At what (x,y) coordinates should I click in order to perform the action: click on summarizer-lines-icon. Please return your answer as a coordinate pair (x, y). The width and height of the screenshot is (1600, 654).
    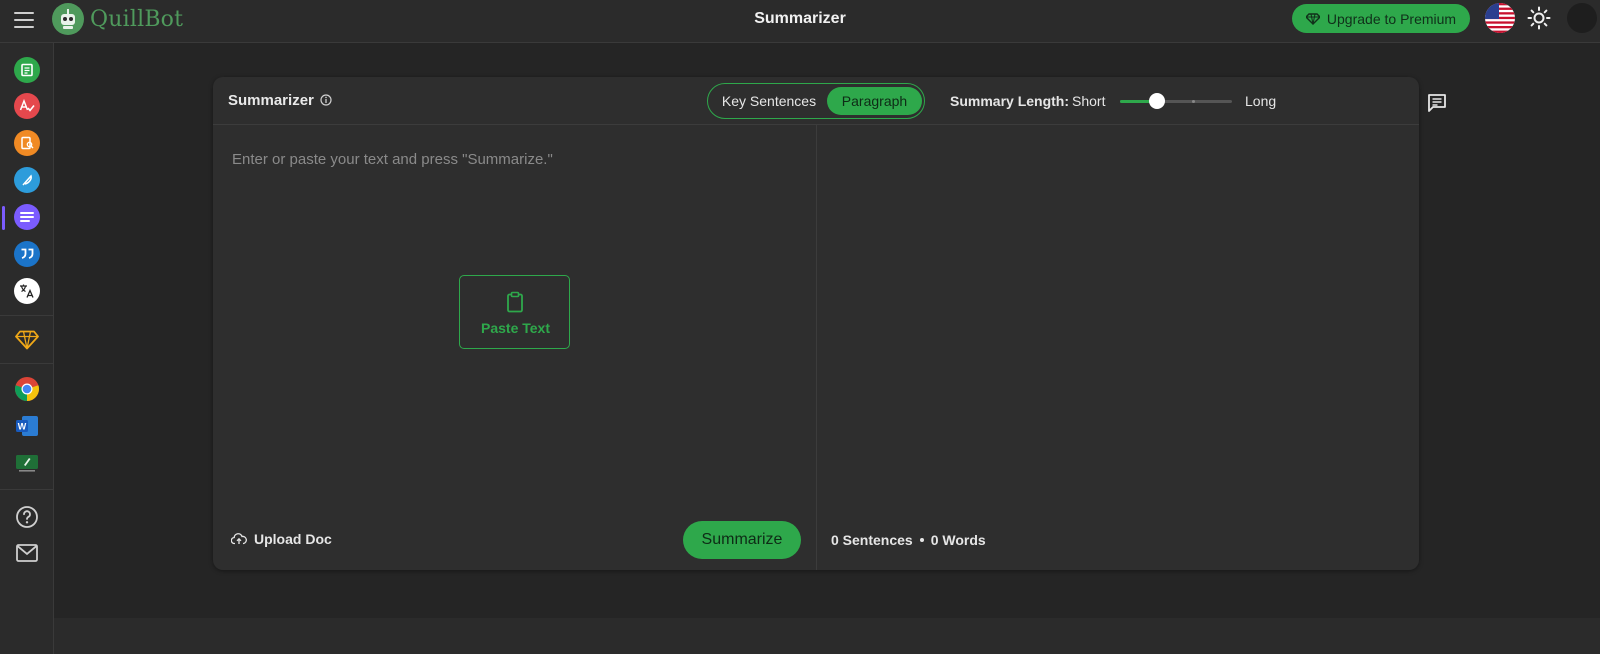
    Looking at the image, I should click on (27, 217).